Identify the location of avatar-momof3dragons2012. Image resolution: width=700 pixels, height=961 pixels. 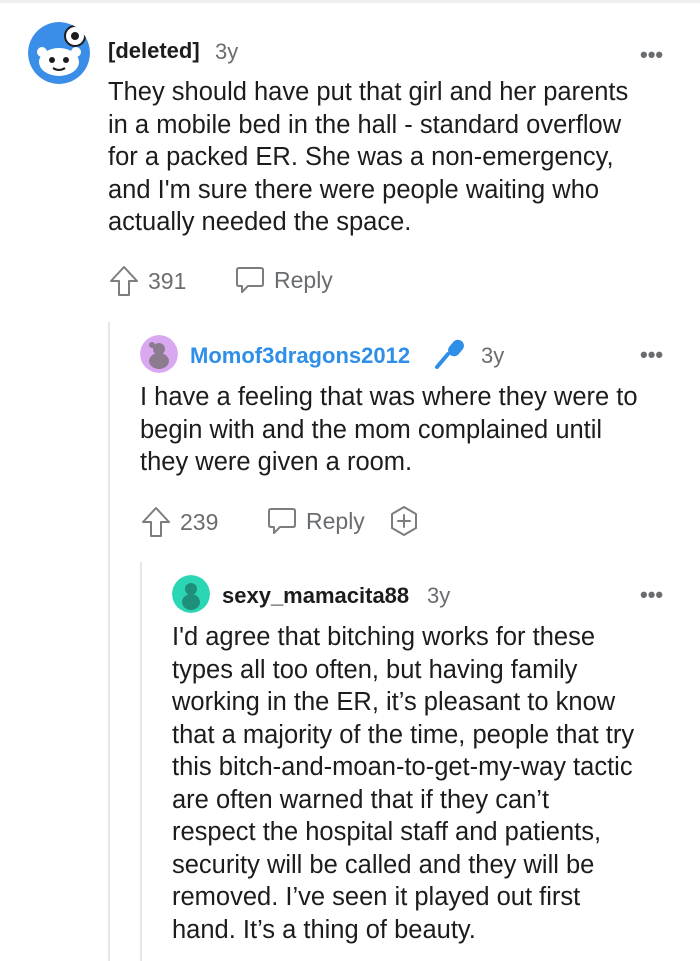
(159, 354).